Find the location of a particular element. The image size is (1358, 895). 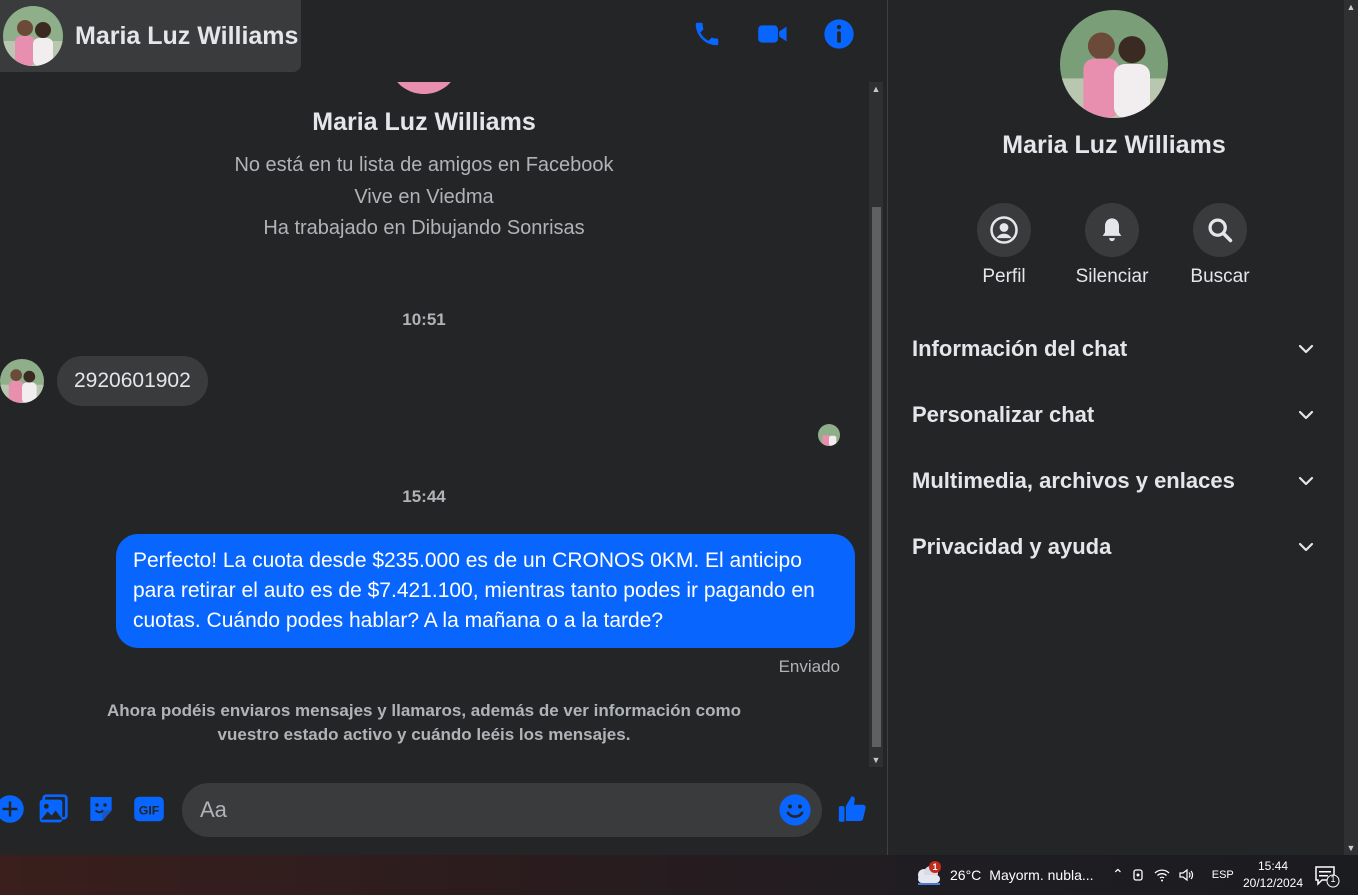

video-call-button is located at coordinates (773, 34).